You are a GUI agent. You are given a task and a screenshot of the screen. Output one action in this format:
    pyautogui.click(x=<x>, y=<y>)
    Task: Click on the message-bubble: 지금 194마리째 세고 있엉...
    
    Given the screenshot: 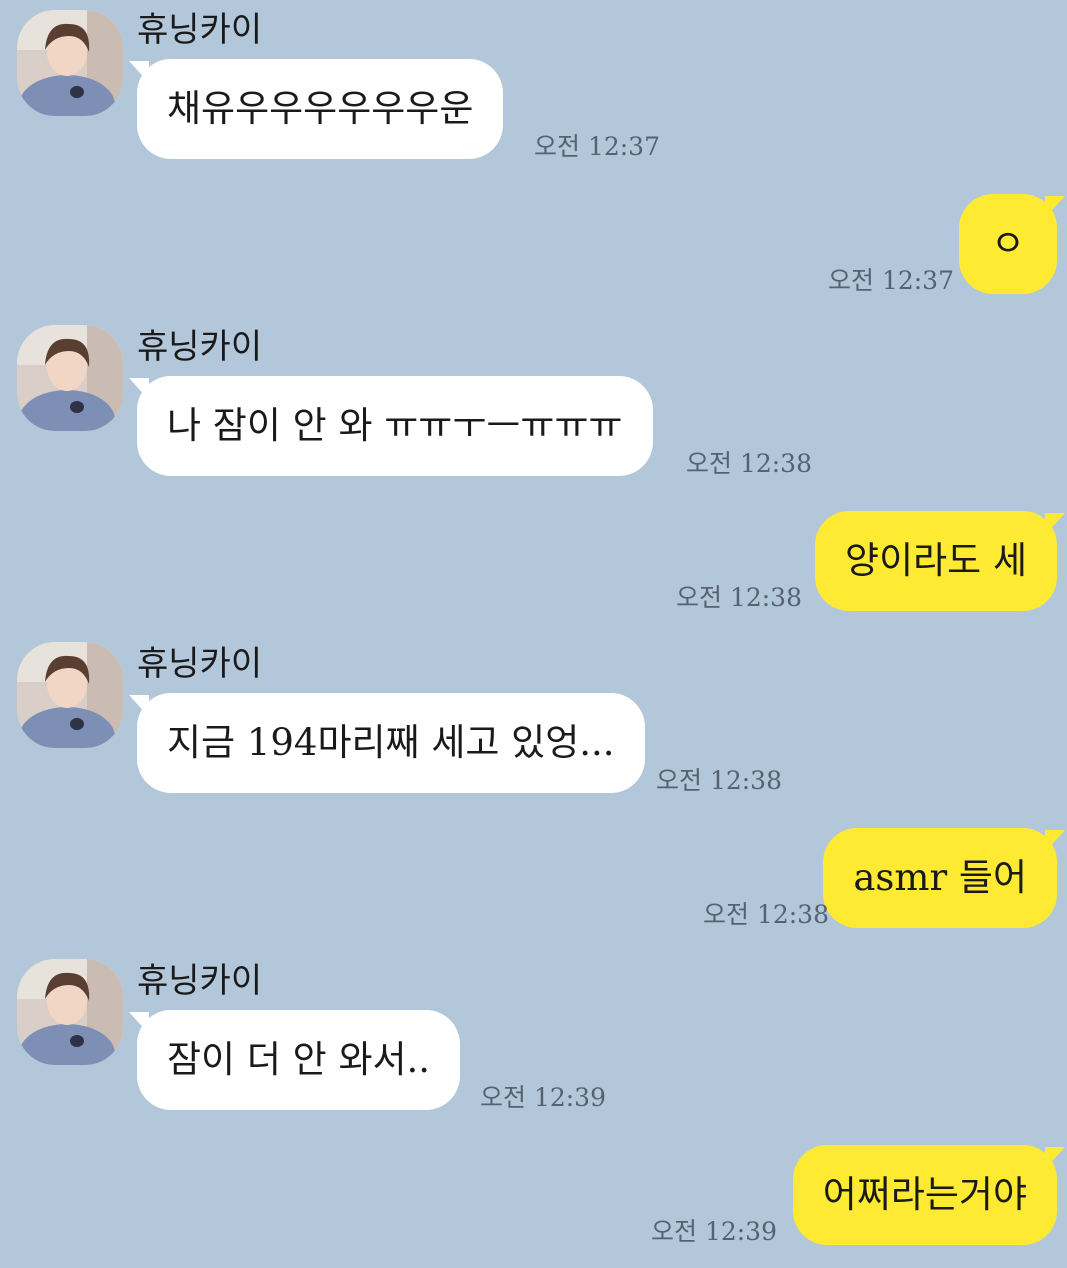 What is the action you would take?
    pyautogui.click(x=387, y=743)
    